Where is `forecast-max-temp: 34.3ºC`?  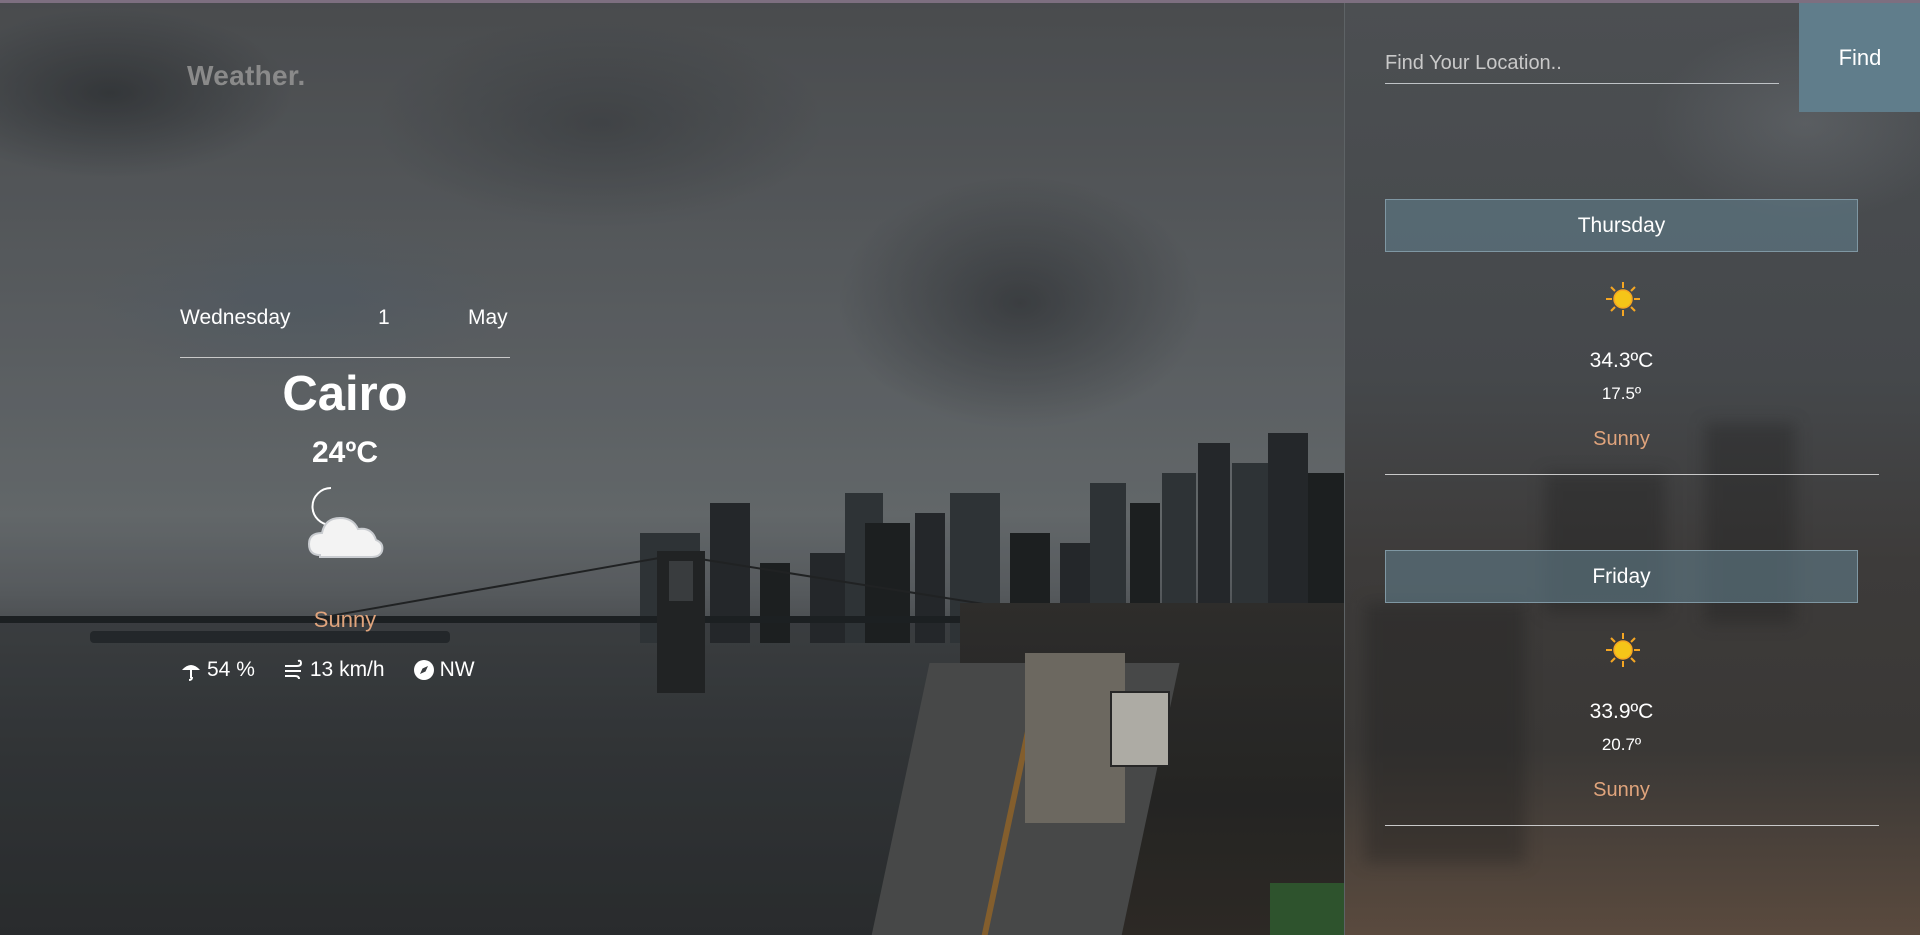 forecast-max-temp: 34.3ºC is located at coordinates (1621, 360).